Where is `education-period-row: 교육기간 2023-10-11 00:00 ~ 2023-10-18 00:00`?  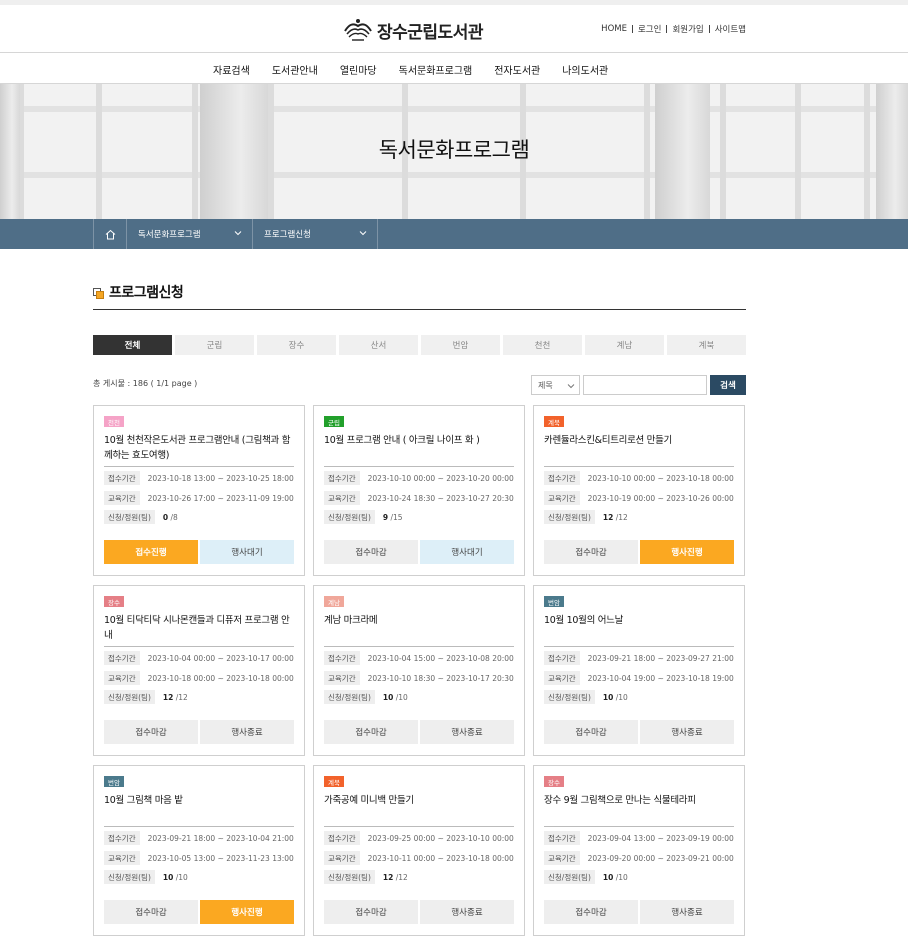 education-period-row: 교육기간 2023-10-11 00:00 ~ 2023-10-18 00:00 is located at coordinates (419, 858).